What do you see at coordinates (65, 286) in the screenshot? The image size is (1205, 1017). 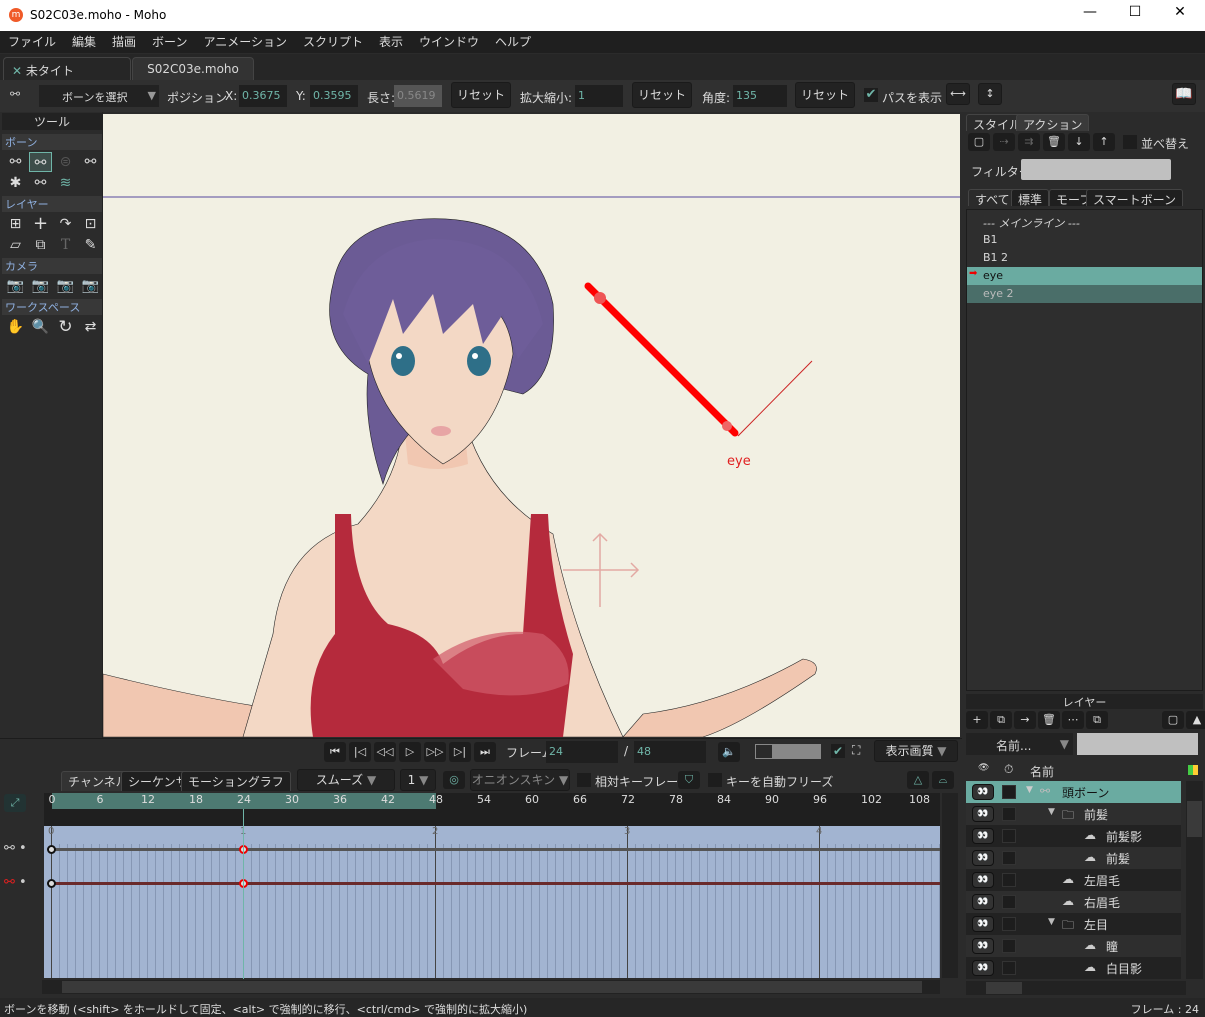 I see `roll-camera-icon: 📷` at bounding box center [65, 286].